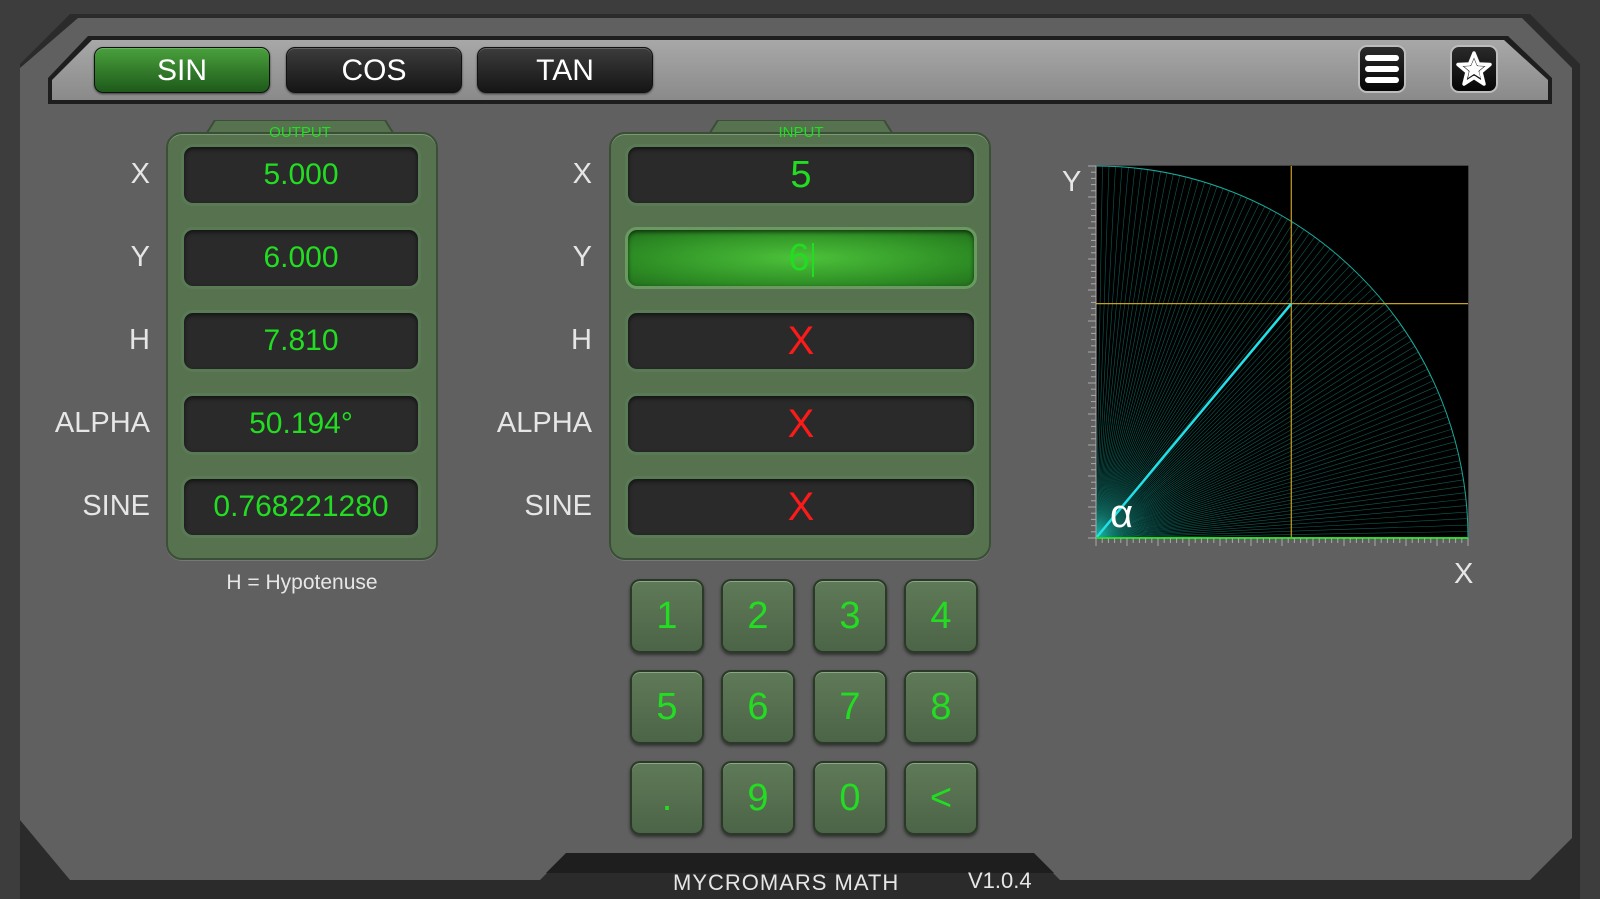  What do you see at coordinates (801, 132) in the screenshot?
I see `input-title: INPUT` at bounding box center [801, 132].